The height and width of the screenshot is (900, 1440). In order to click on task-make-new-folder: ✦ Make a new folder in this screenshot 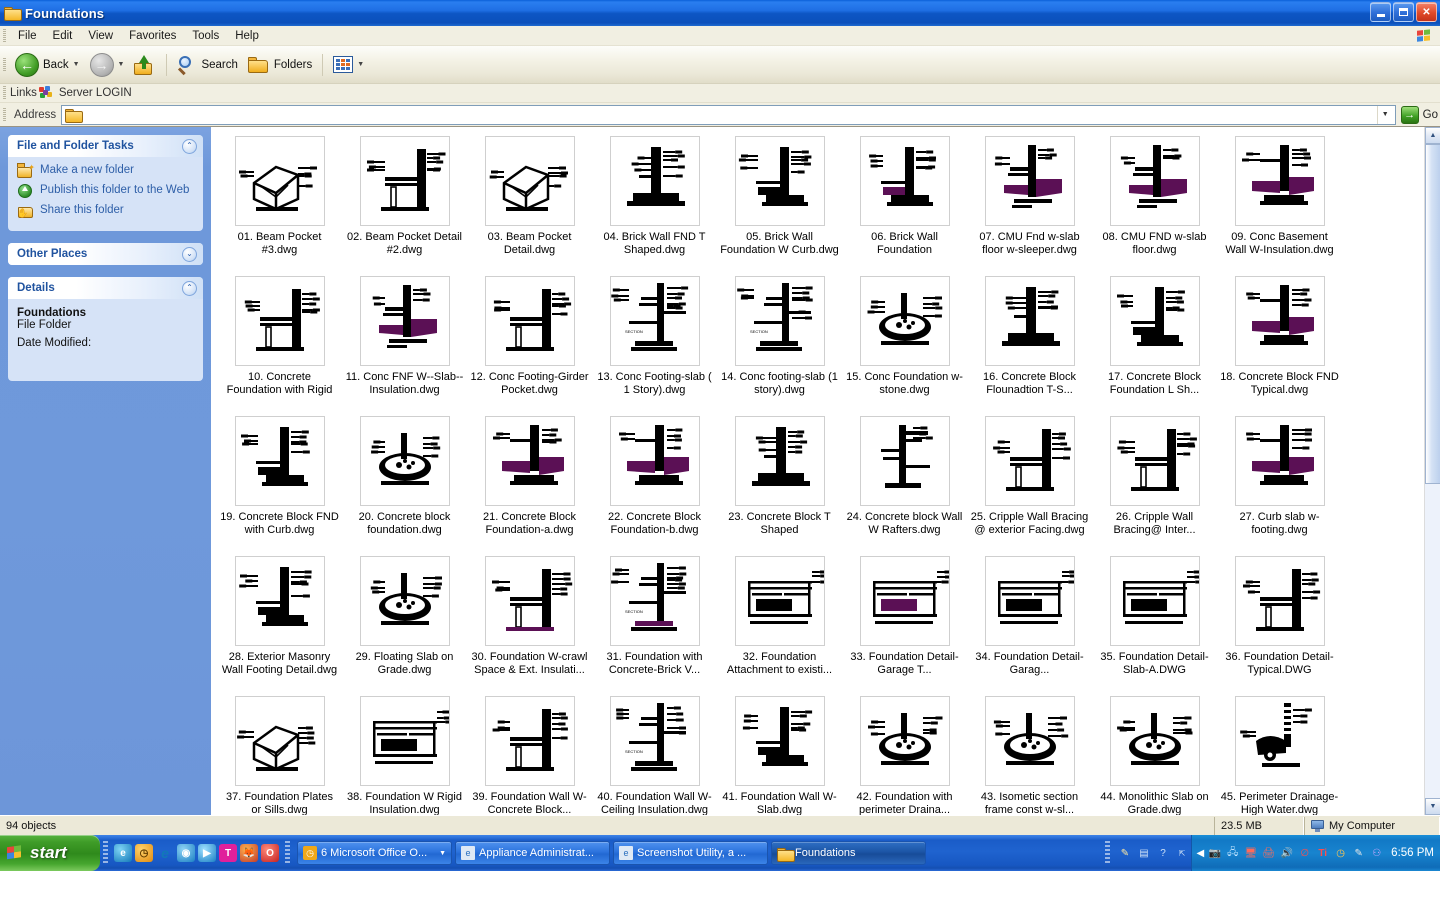, I will do `click(106, 171)`.